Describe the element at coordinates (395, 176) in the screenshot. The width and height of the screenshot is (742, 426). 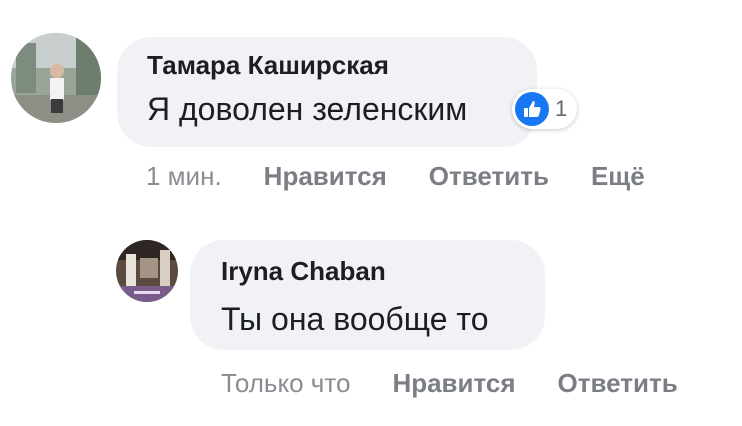
I see `comment-actions: 1 мин. Нравится Ответить Ещё` at that location.